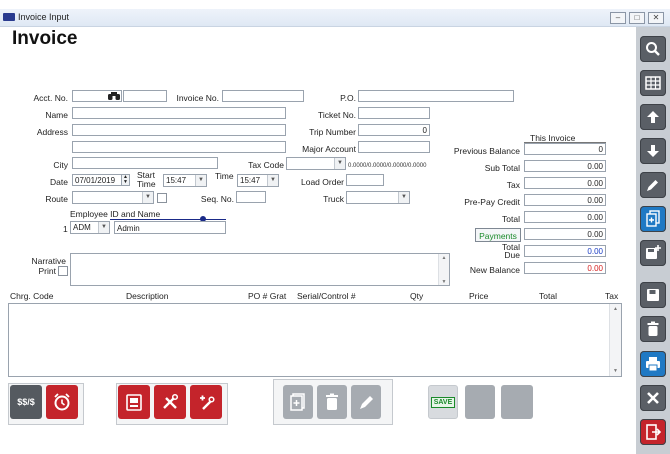 The width and height of the screenshot is (670, 454). I want to click on start-time-select: 15:47 ▼, so click(185, 180).